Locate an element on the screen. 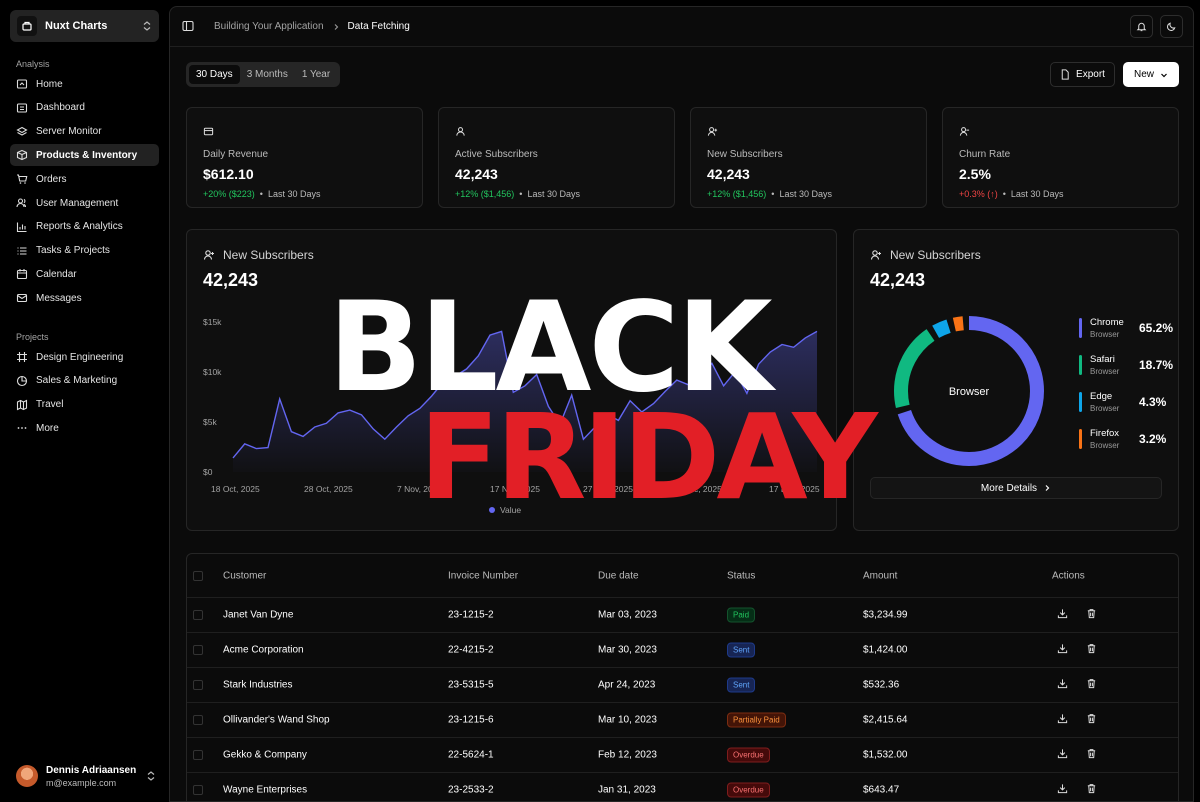 This screenshot has width=1200, height=802. trash-icon is located at coordinates (1091, 754).